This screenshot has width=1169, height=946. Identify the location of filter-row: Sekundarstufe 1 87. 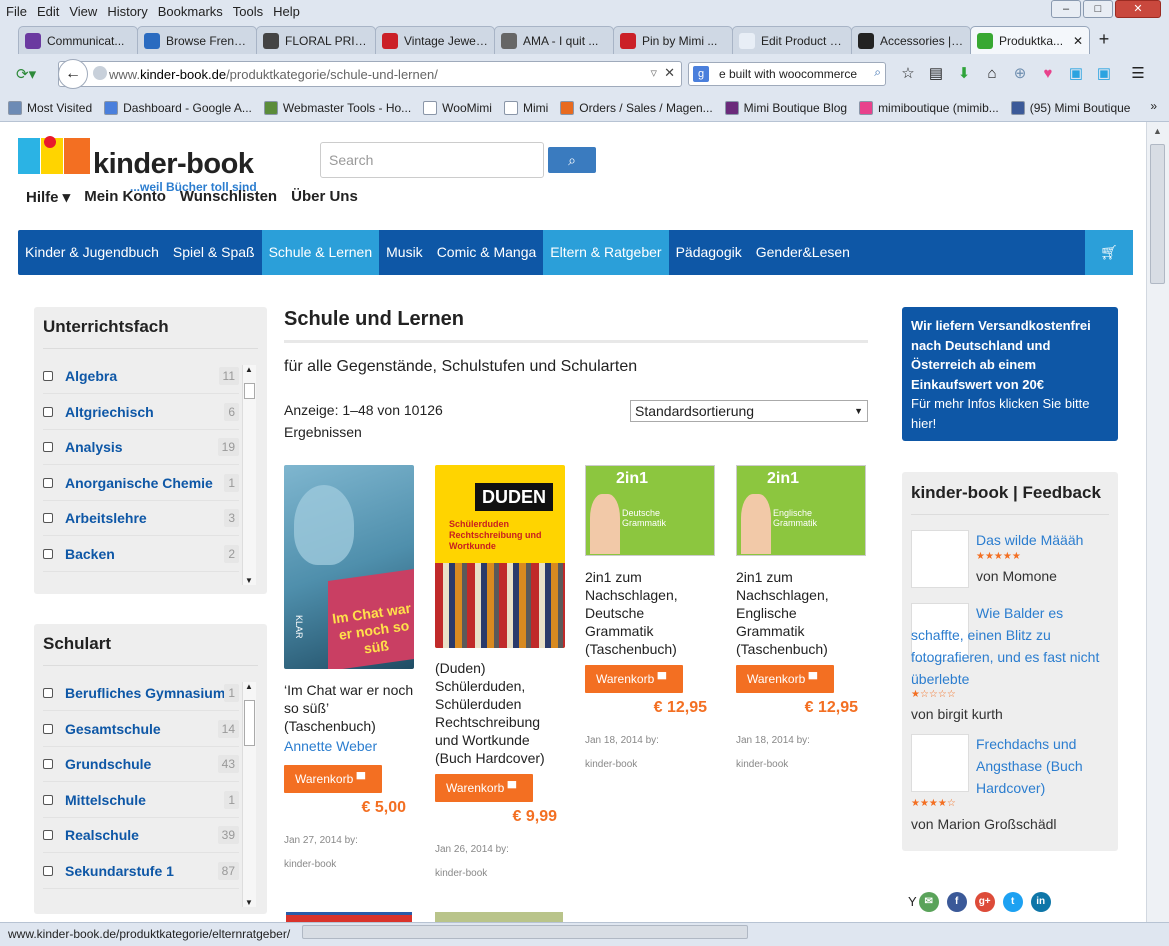
(141, 871).